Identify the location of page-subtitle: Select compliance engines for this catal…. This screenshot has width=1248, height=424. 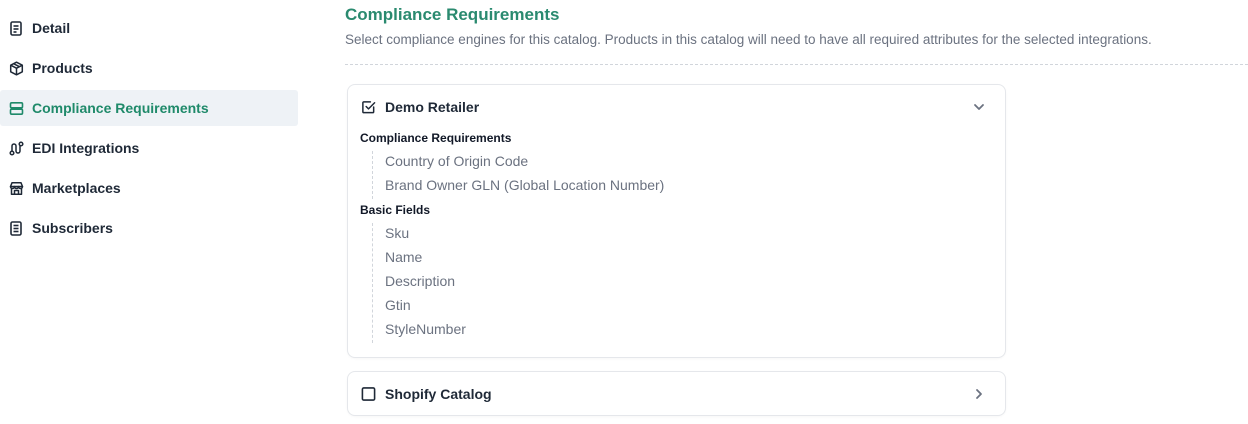
(748, 39).